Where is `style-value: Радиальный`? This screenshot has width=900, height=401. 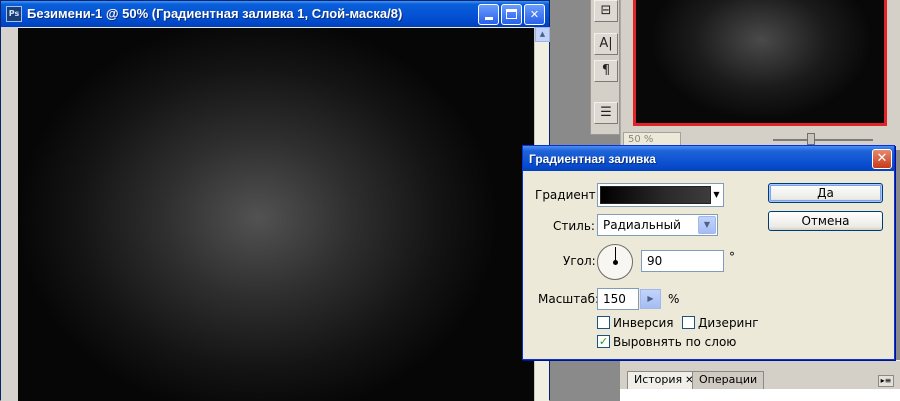
style-value: Радиальный is located at coordinates (642, 225).